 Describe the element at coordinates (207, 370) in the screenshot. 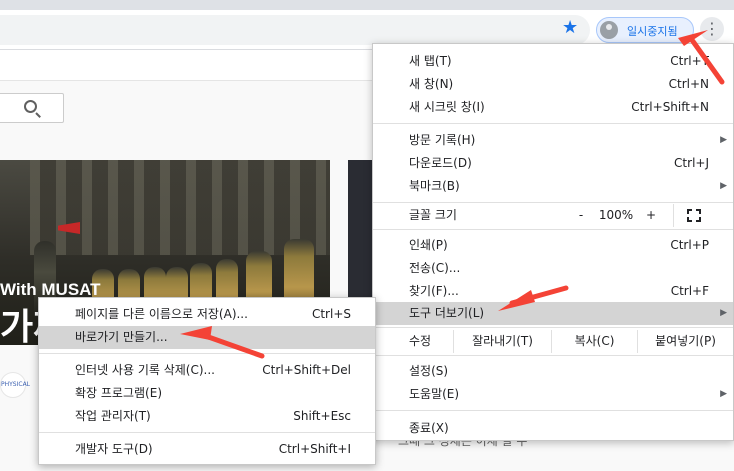

I see `submenu-item-clear-browsing-data: 인터넷 사용 기록 삭제(C)... Ctrl+Shift+Del` at that location.